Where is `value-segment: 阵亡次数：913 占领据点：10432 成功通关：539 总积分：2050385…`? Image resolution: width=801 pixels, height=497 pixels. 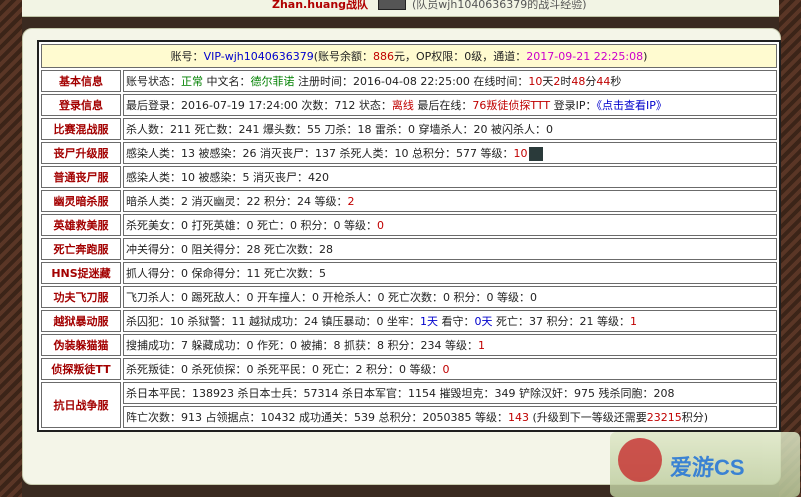
value-segment: 阵亡次数：913 占领据点：10432 成功通关：539 总积分：2050385… is located at coordinates (317, 417).